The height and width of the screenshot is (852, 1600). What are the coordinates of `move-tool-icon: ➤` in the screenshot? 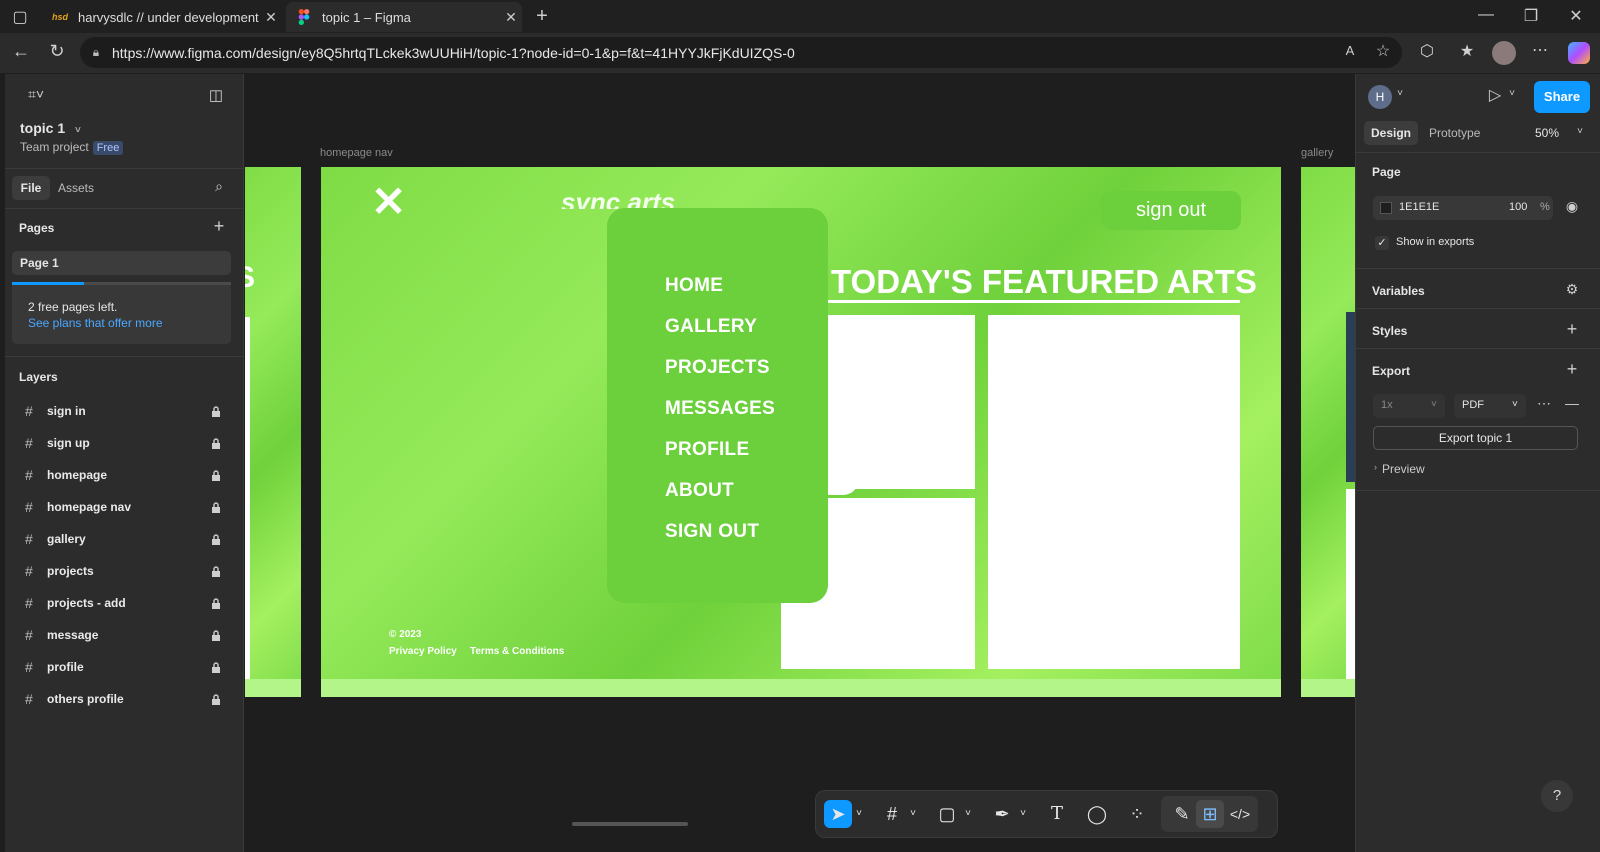 It's located at (838, 814).